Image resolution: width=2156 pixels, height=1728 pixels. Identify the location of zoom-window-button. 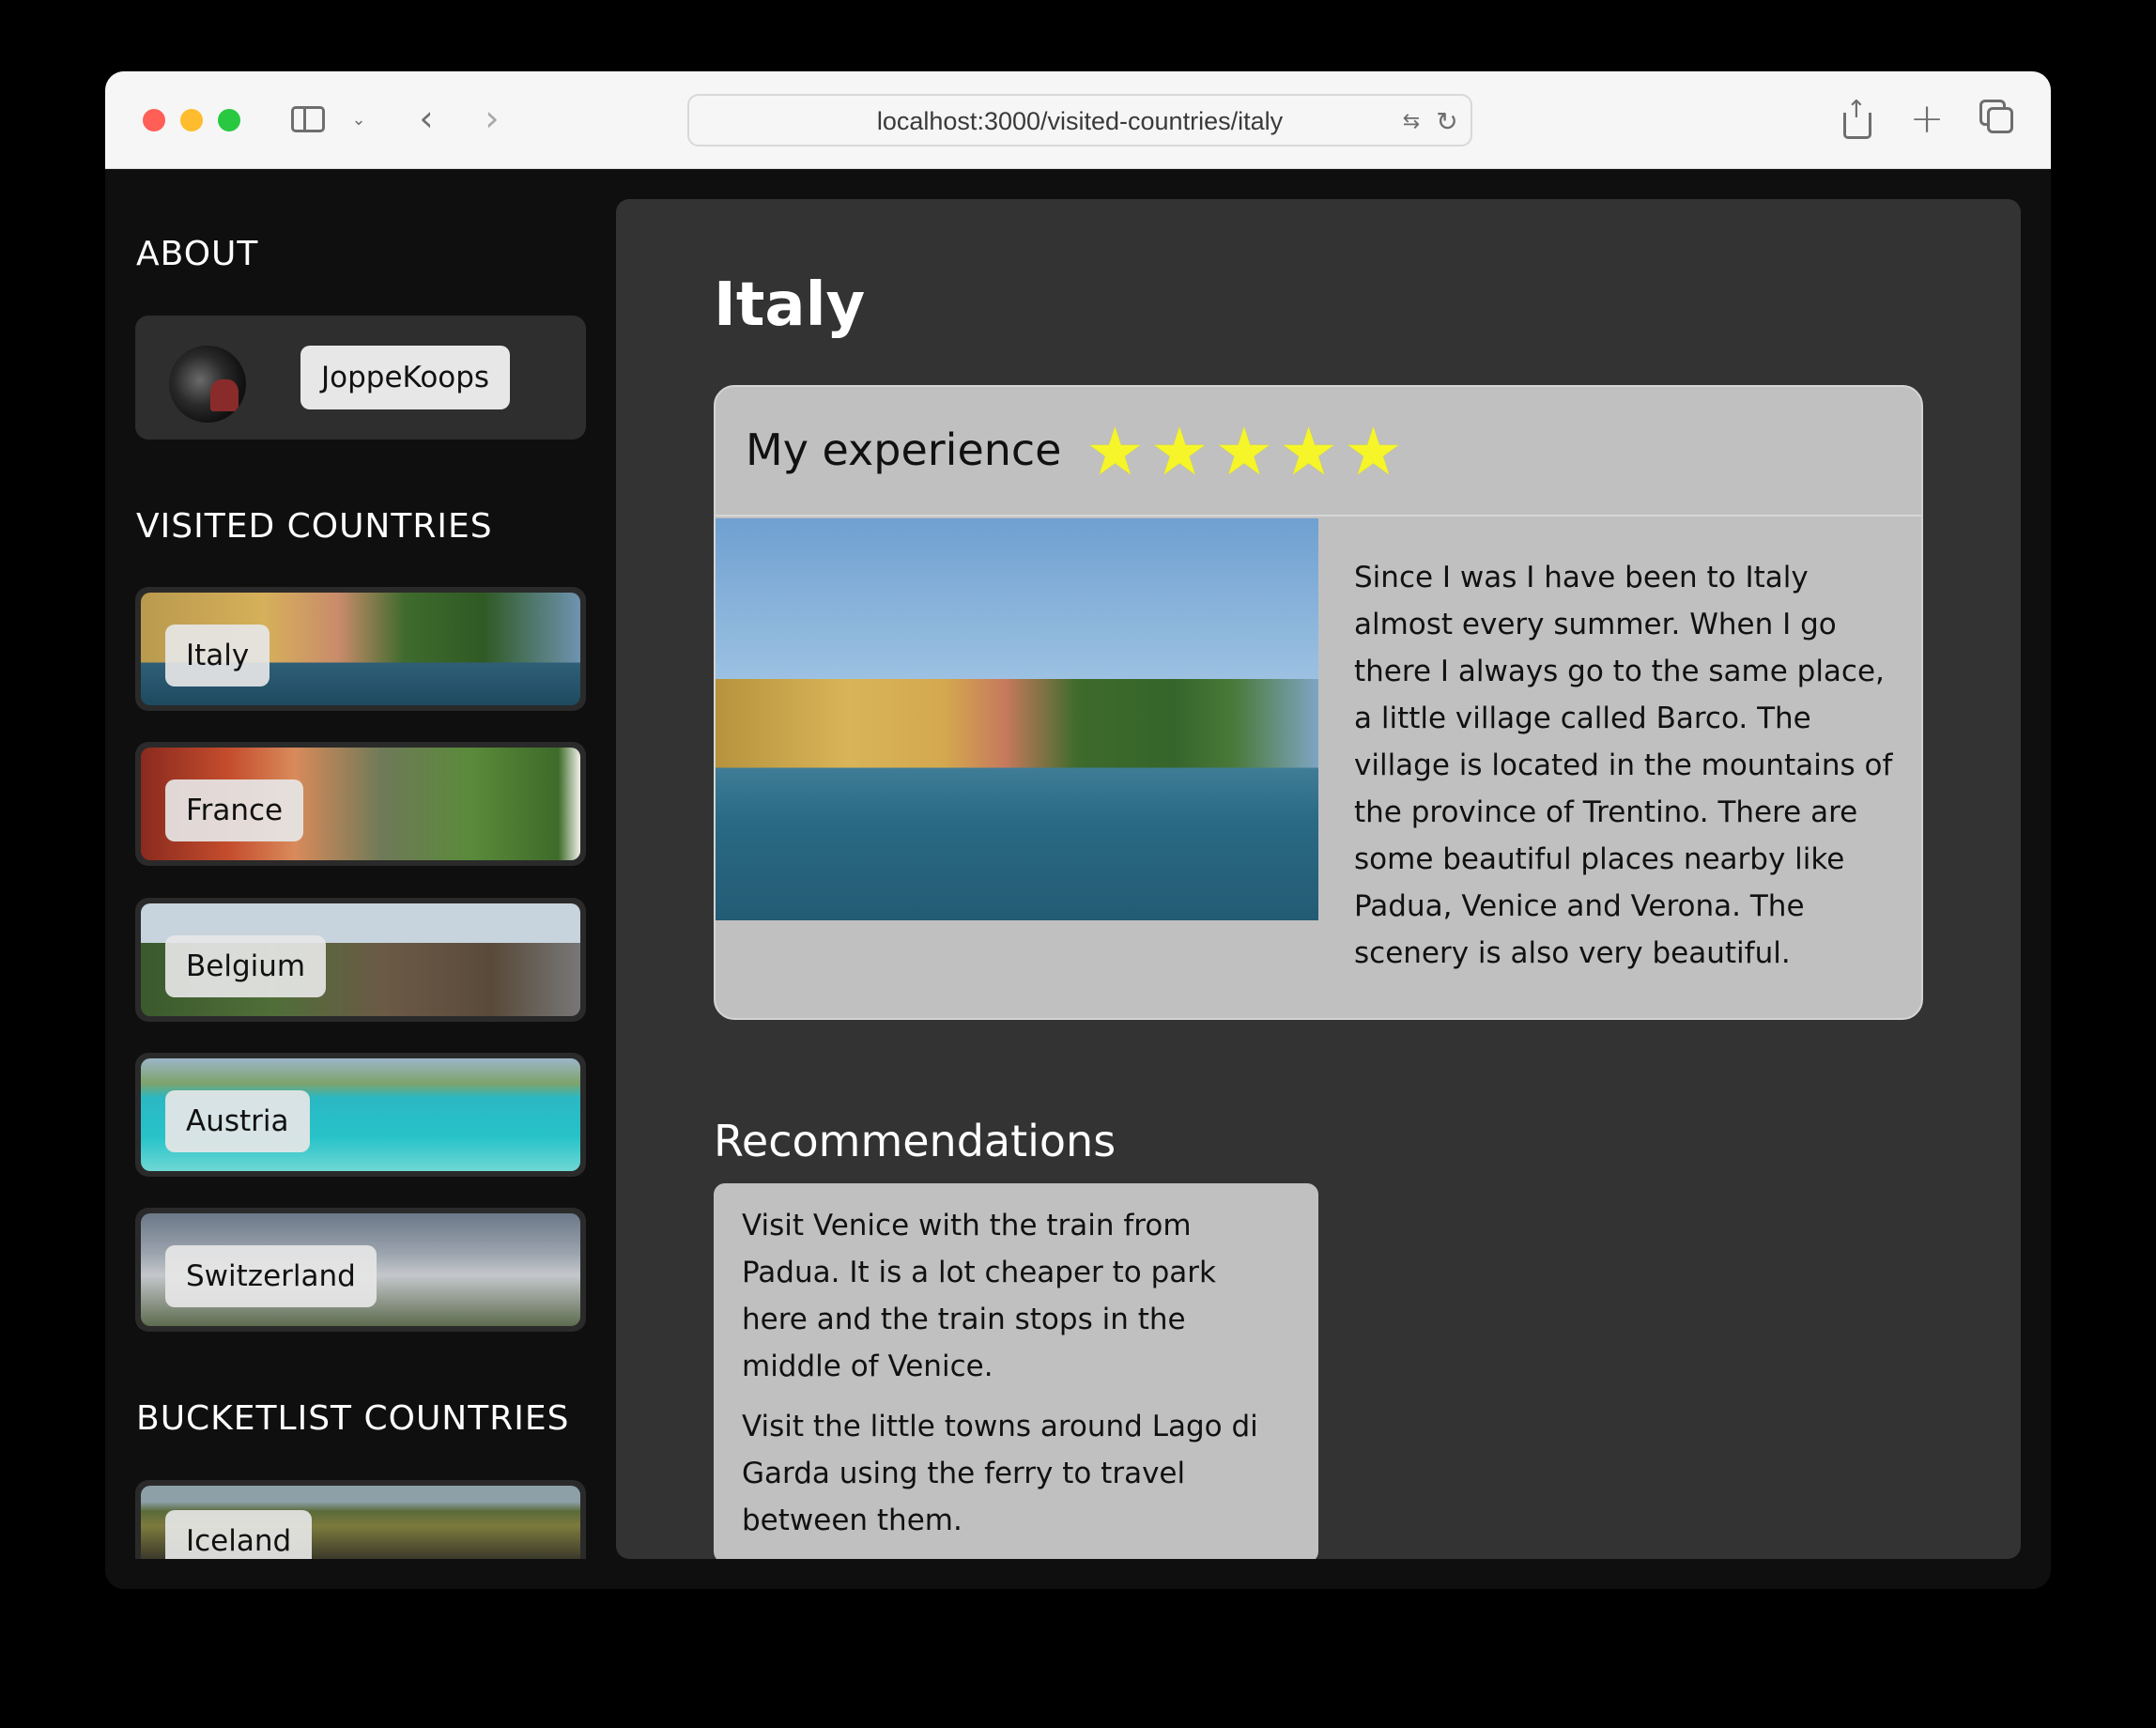
(229, 120).